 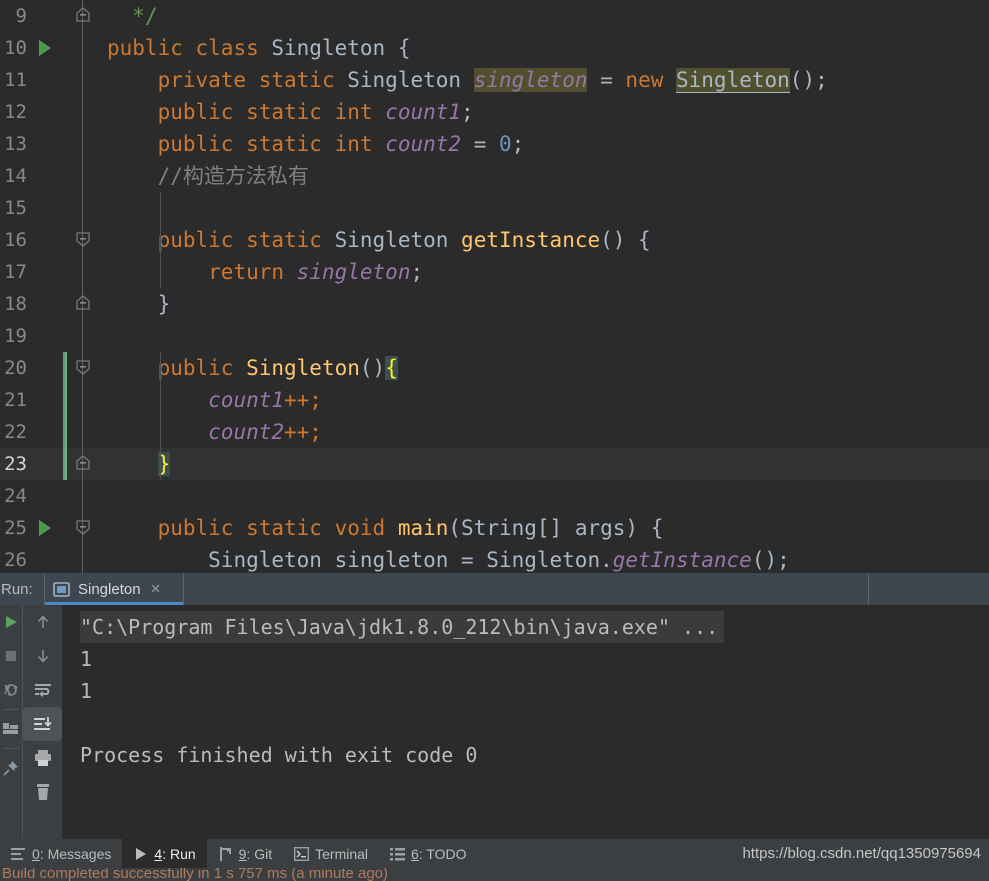 What do you see at coordinates (156, 588) in the screenshot?
I see `close-icon: ×` at bounding box center [156, 588].